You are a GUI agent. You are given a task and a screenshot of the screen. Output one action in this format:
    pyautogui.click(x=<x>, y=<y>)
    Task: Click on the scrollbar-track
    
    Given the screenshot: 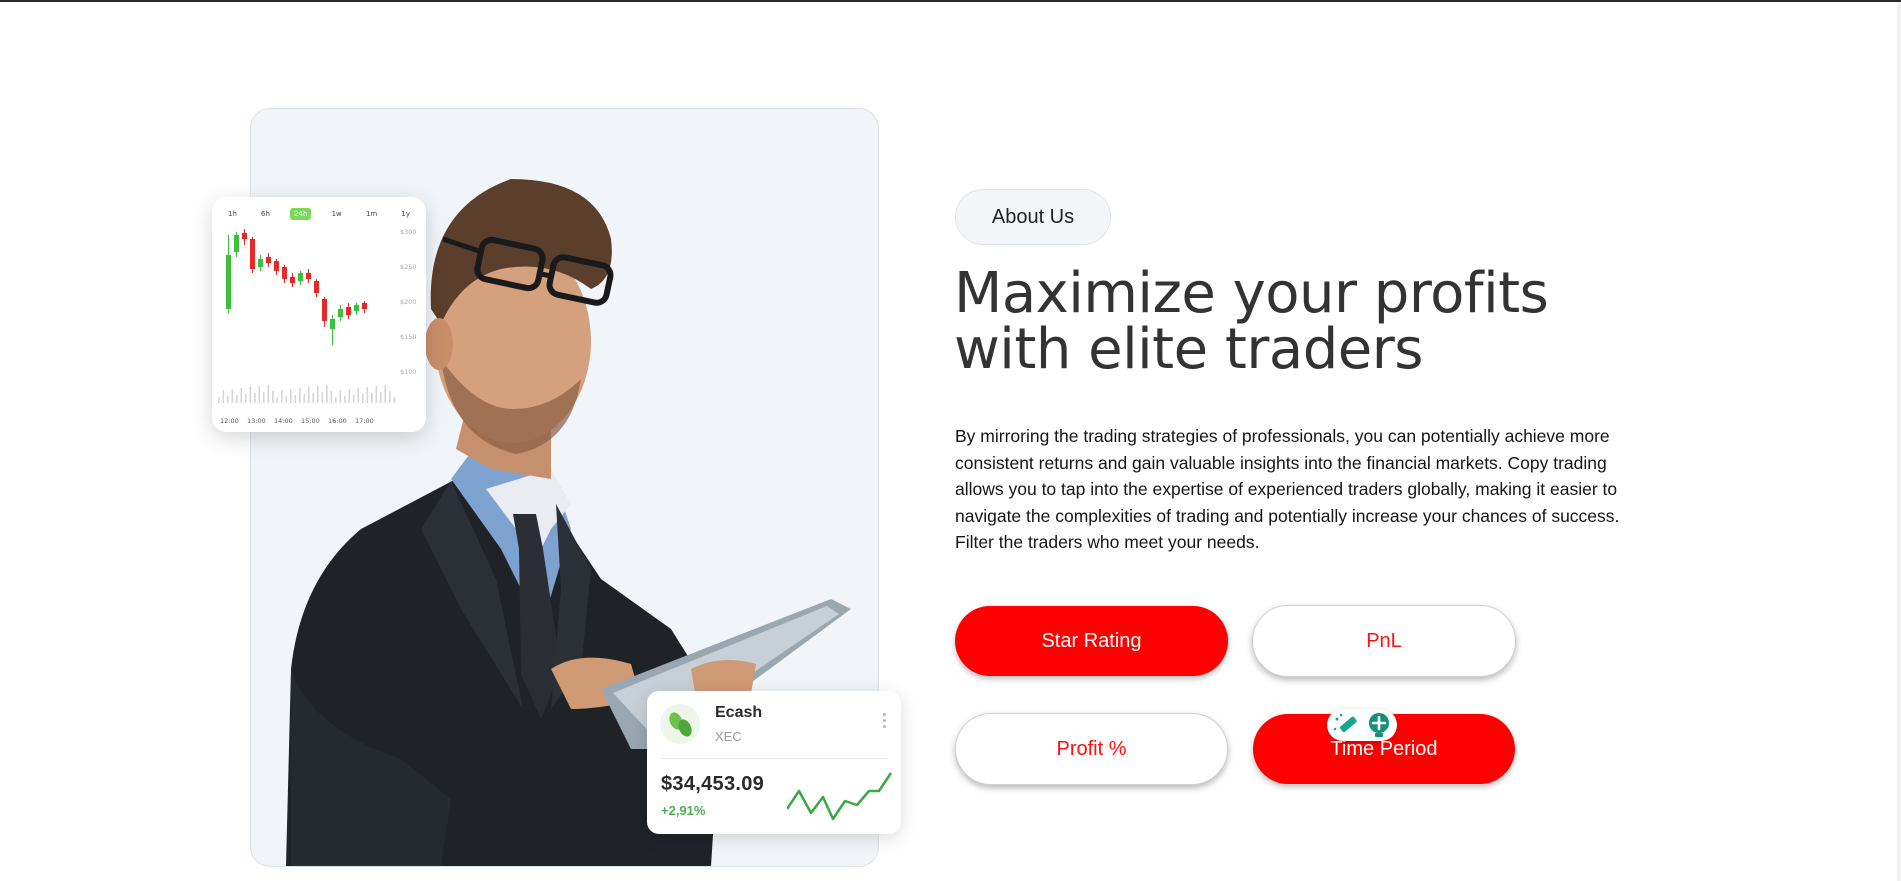 What is the action you would take?
    pyautogui.click(x=1899, y=441)
    